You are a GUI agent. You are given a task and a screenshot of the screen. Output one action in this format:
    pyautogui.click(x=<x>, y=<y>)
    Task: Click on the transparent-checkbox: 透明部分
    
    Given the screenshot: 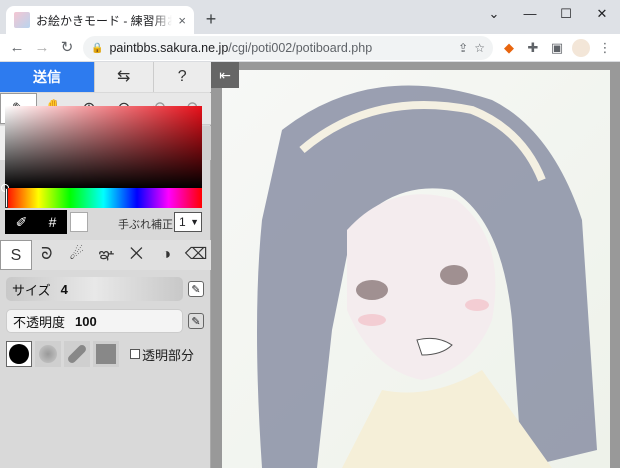 What is the action you would take?
    pyautogui.click(x=162, y=354)
    